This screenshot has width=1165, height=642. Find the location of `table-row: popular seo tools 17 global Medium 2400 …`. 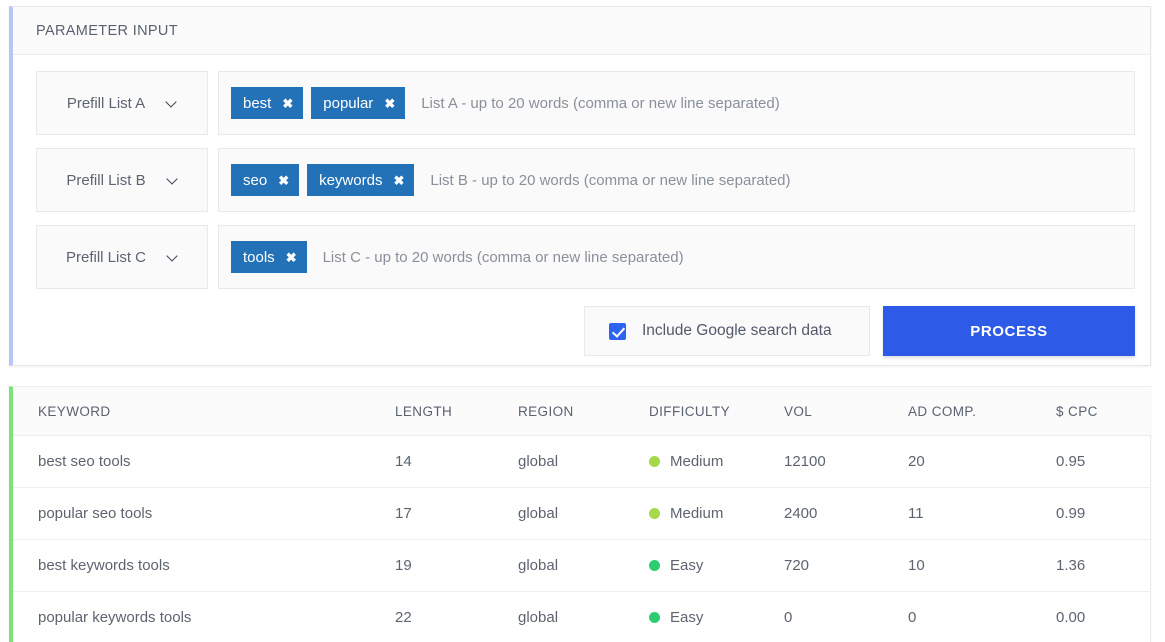

table-row: popular seo tools 17 global Medium 2400 … is located at coordinates (582, 513).